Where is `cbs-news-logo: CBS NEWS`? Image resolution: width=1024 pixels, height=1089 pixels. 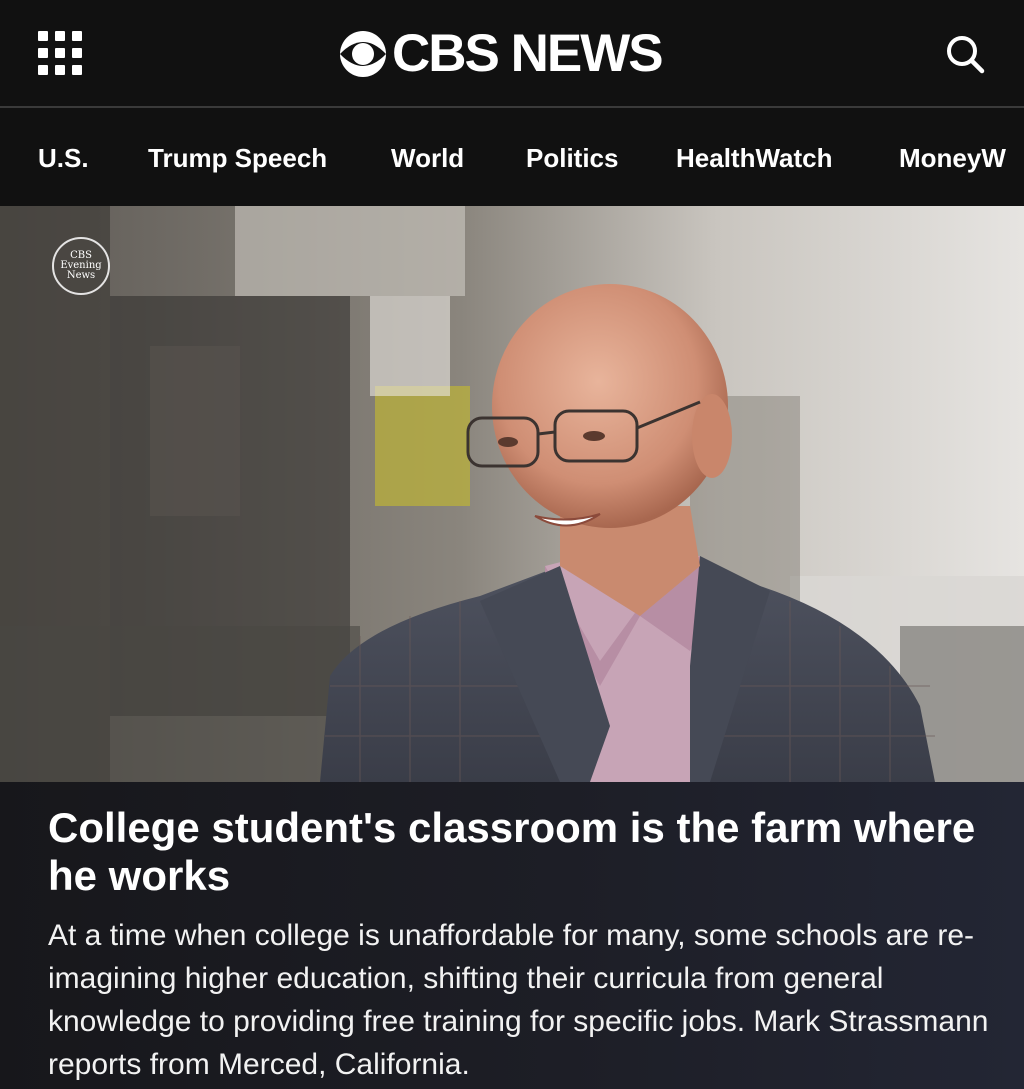 cbs-news-logo: CBS NEWS is located at coordinates (501, 54).